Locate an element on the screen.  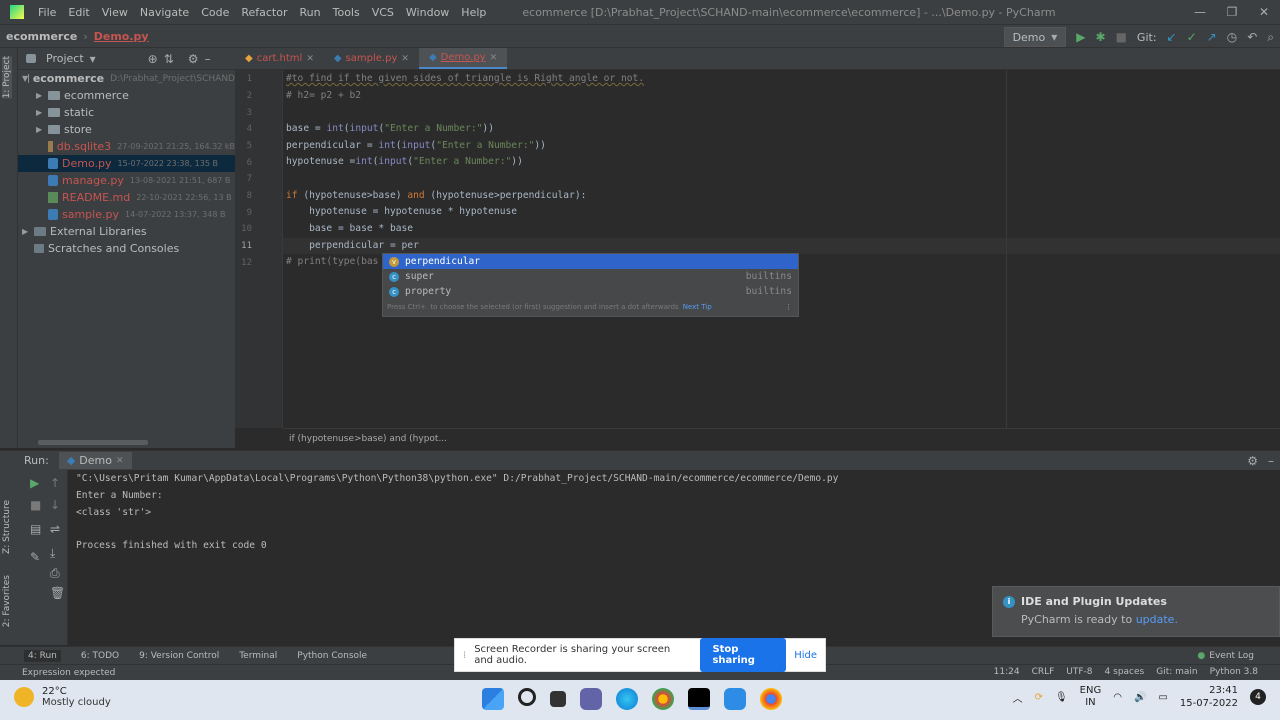
tool-run: 4: Run is located at coordinates (42, 655).